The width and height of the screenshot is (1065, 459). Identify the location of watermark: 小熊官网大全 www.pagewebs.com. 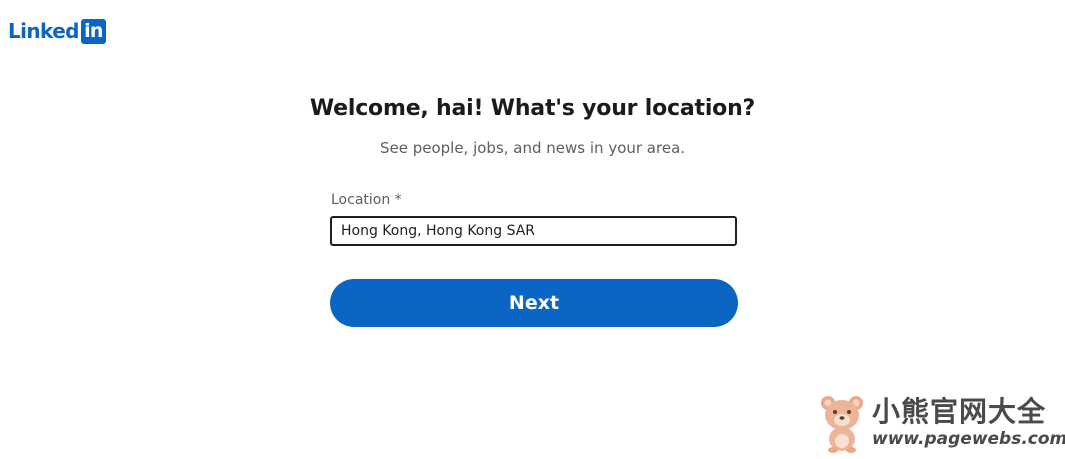
(941, 423).